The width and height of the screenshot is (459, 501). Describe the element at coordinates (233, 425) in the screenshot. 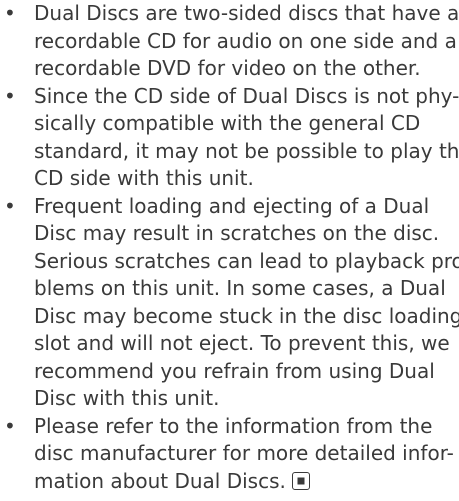

I see `text-line: Please refer to the information from the` at that location.